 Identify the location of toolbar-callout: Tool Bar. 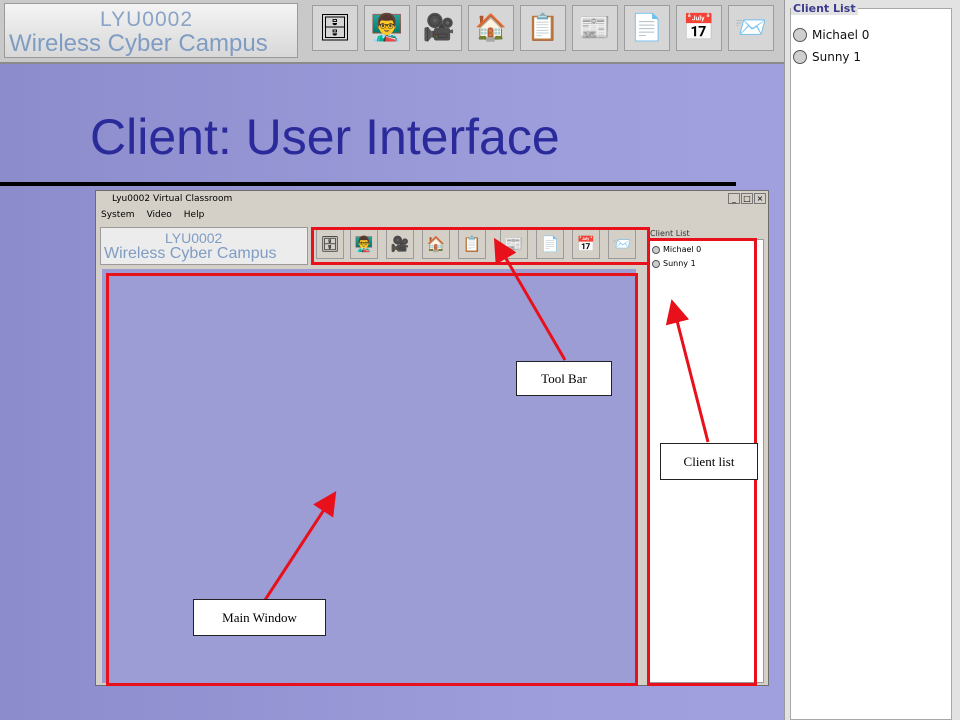
(564, 378).